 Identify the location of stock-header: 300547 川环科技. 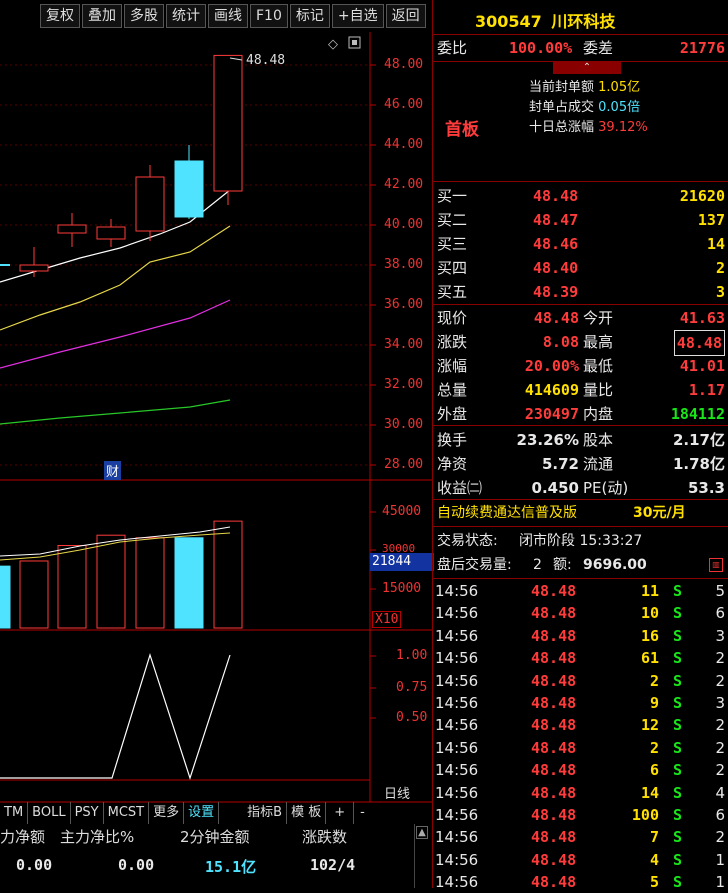
(545, 20).